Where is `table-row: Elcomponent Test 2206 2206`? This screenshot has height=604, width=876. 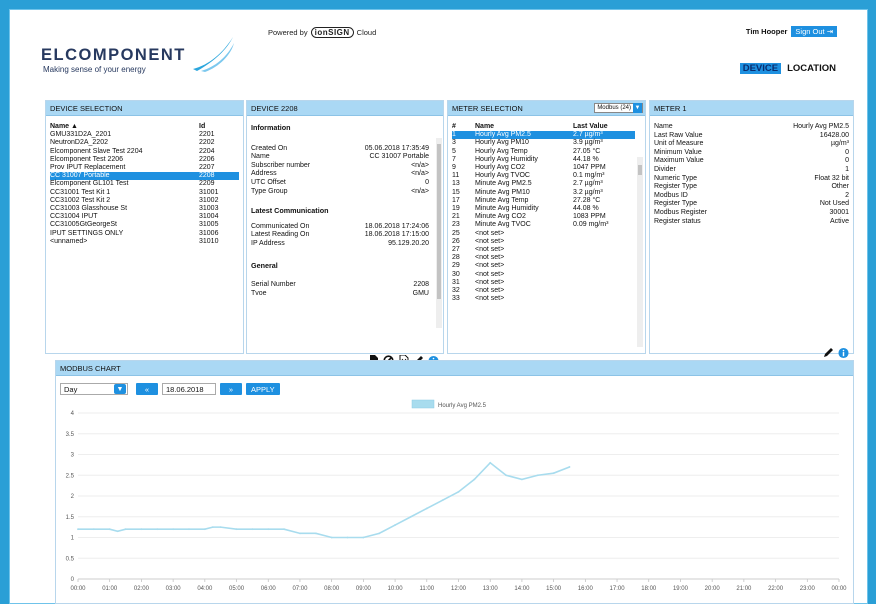 table-row: Elcomponent Test 2206 2206 is located at coordinates (144, 160).